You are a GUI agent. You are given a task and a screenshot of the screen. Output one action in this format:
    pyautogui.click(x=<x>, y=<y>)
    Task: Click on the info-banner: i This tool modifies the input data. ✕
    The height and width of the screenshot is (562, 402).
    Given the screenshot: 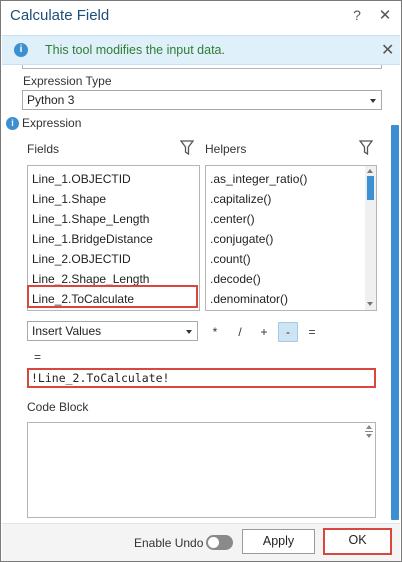 What is the action you would take?
    pyautogui.click(x=201, y=50)
    